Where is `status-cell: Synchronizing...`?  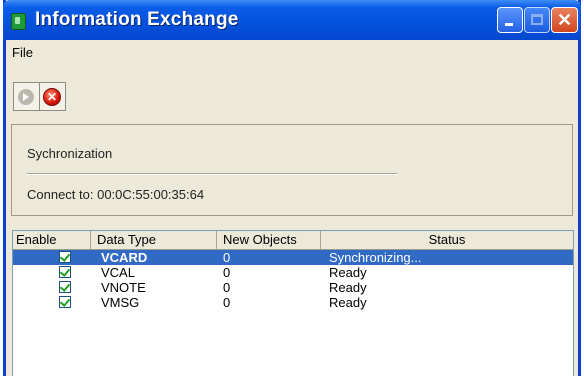 status-cell: Synchronizing... is located at coordinates (375, 257).